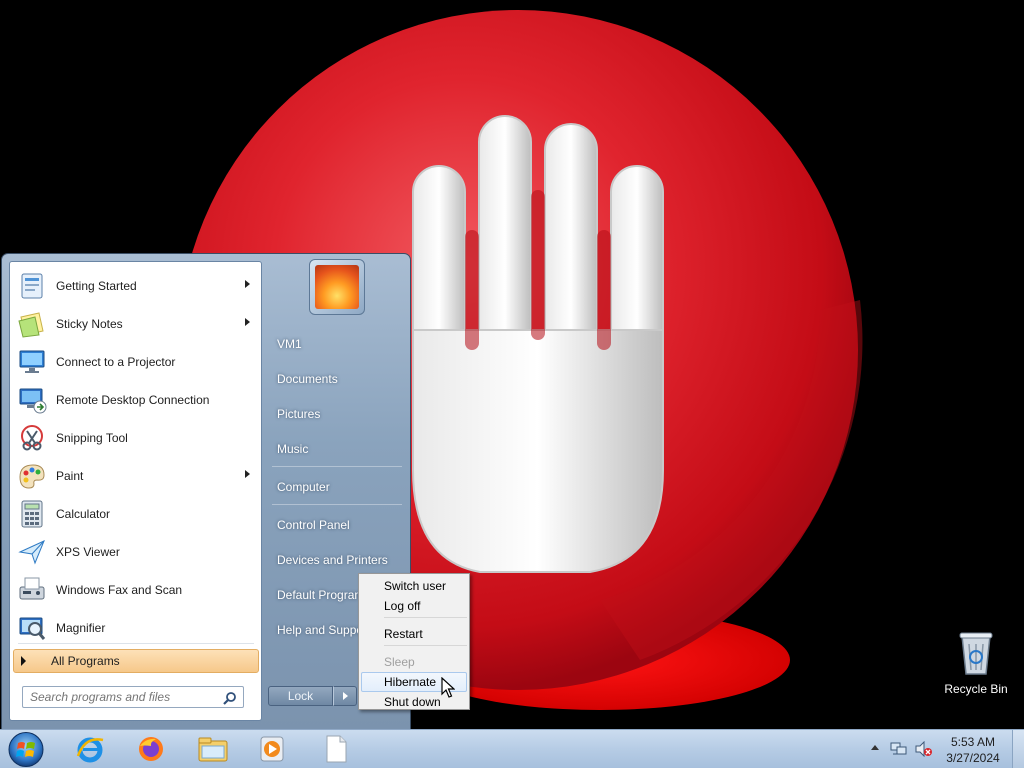  Describe the element at coordinates (32, 590) in the screenshot. I see `fax-scan-icon` at that location.